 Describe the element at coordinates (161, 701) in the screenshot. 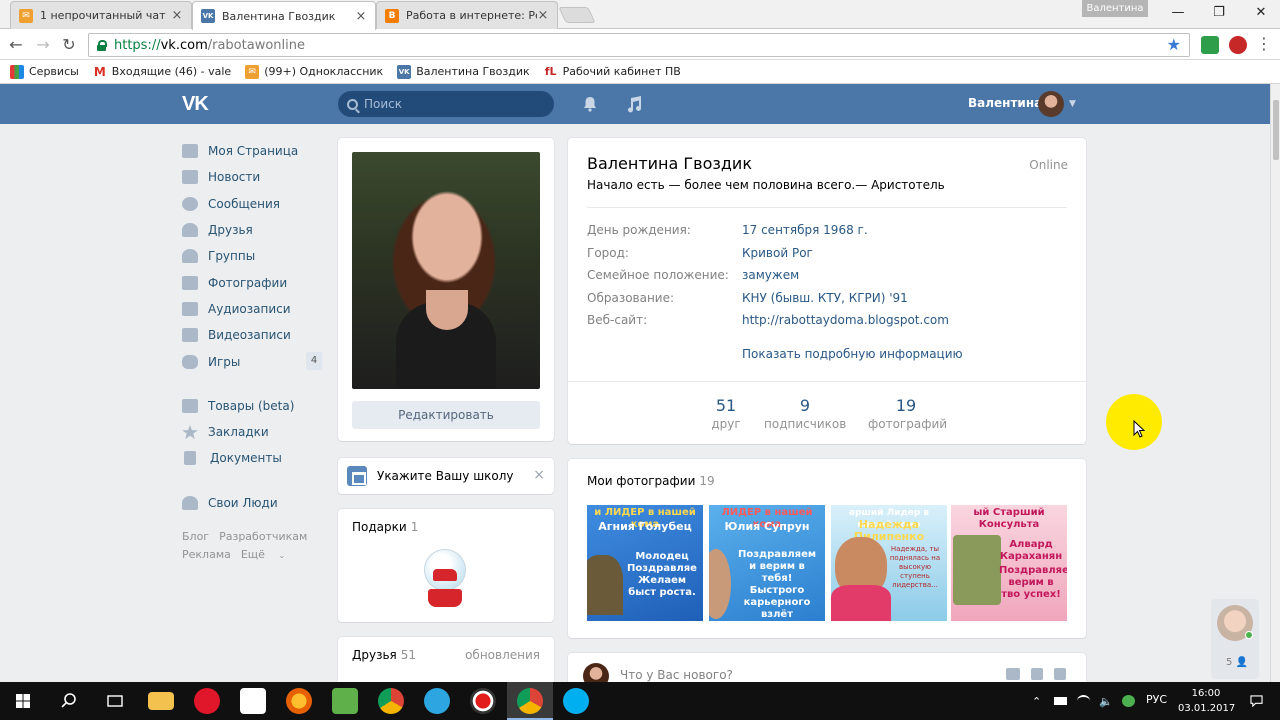

I see `file-explorer-icon` at that location.